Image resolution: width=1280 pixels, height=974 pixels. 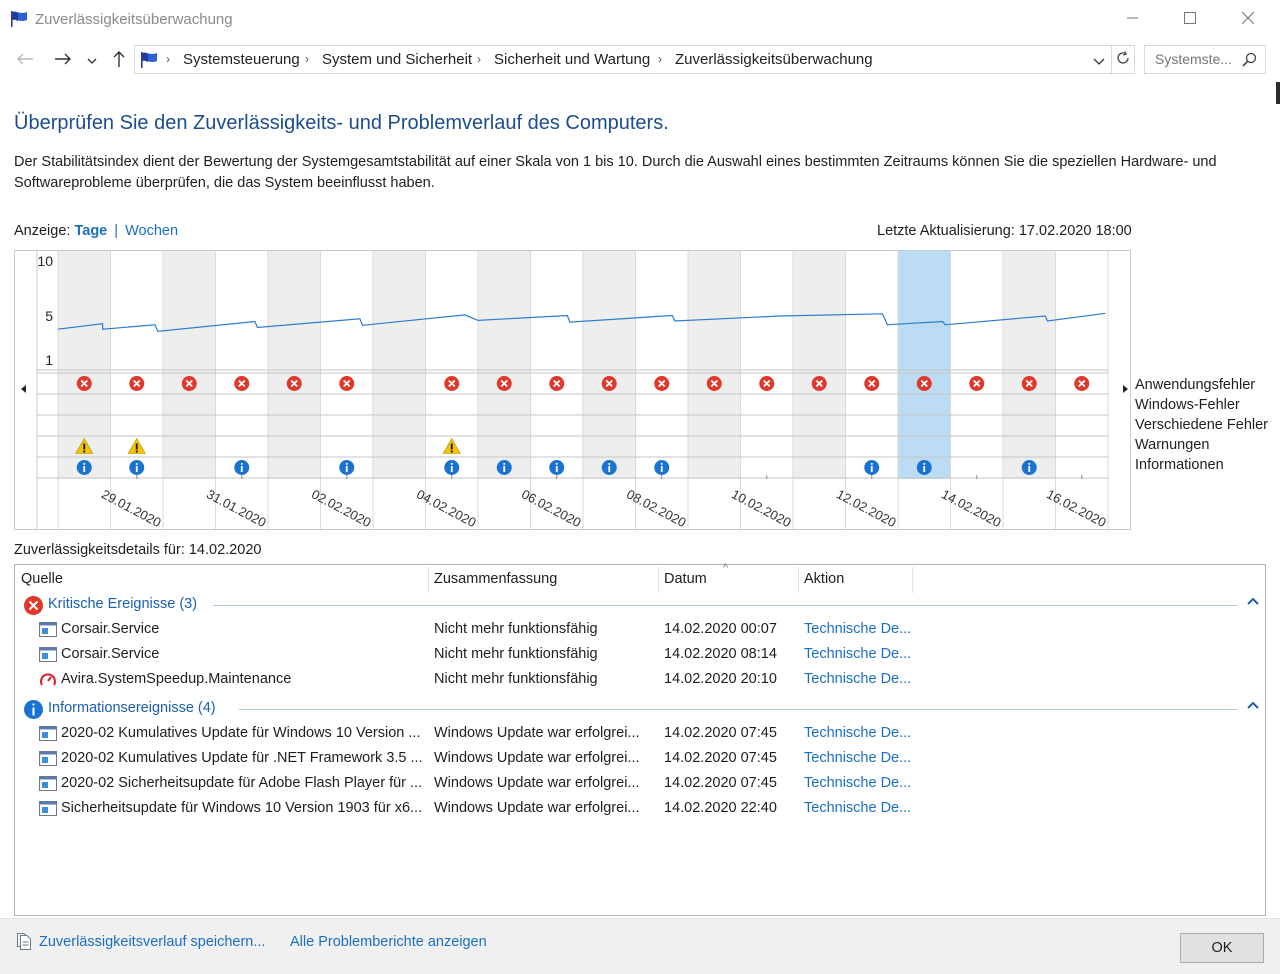 What do you see at coordinates (685, 579) in the screenshot?
I see `column-header-date: Datum` at bounding box center [685, 579].